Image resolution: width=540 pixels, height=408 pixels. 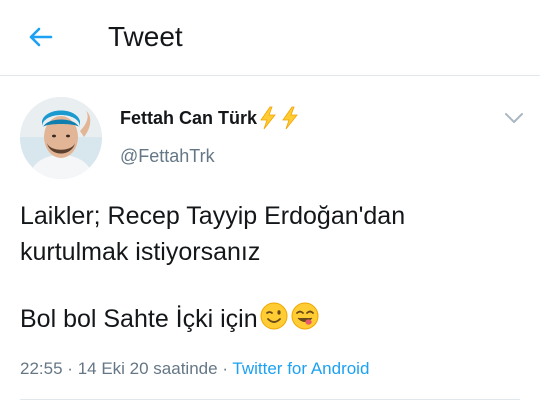 I want to click on page-title: Tweet, so click(x=145, y=36).